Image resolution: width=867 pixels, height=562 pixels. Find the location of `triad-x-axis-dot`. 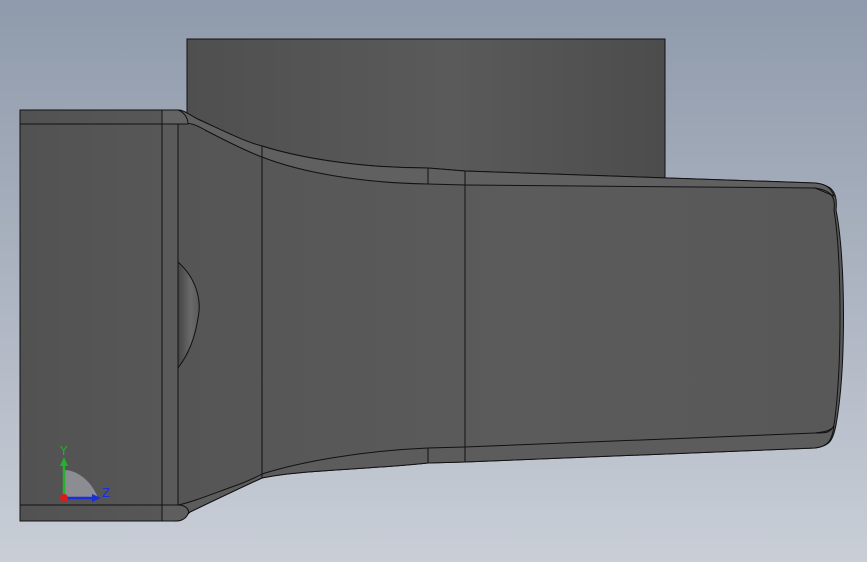

triad-x-axis-dot is located at coordinates (64, 498).